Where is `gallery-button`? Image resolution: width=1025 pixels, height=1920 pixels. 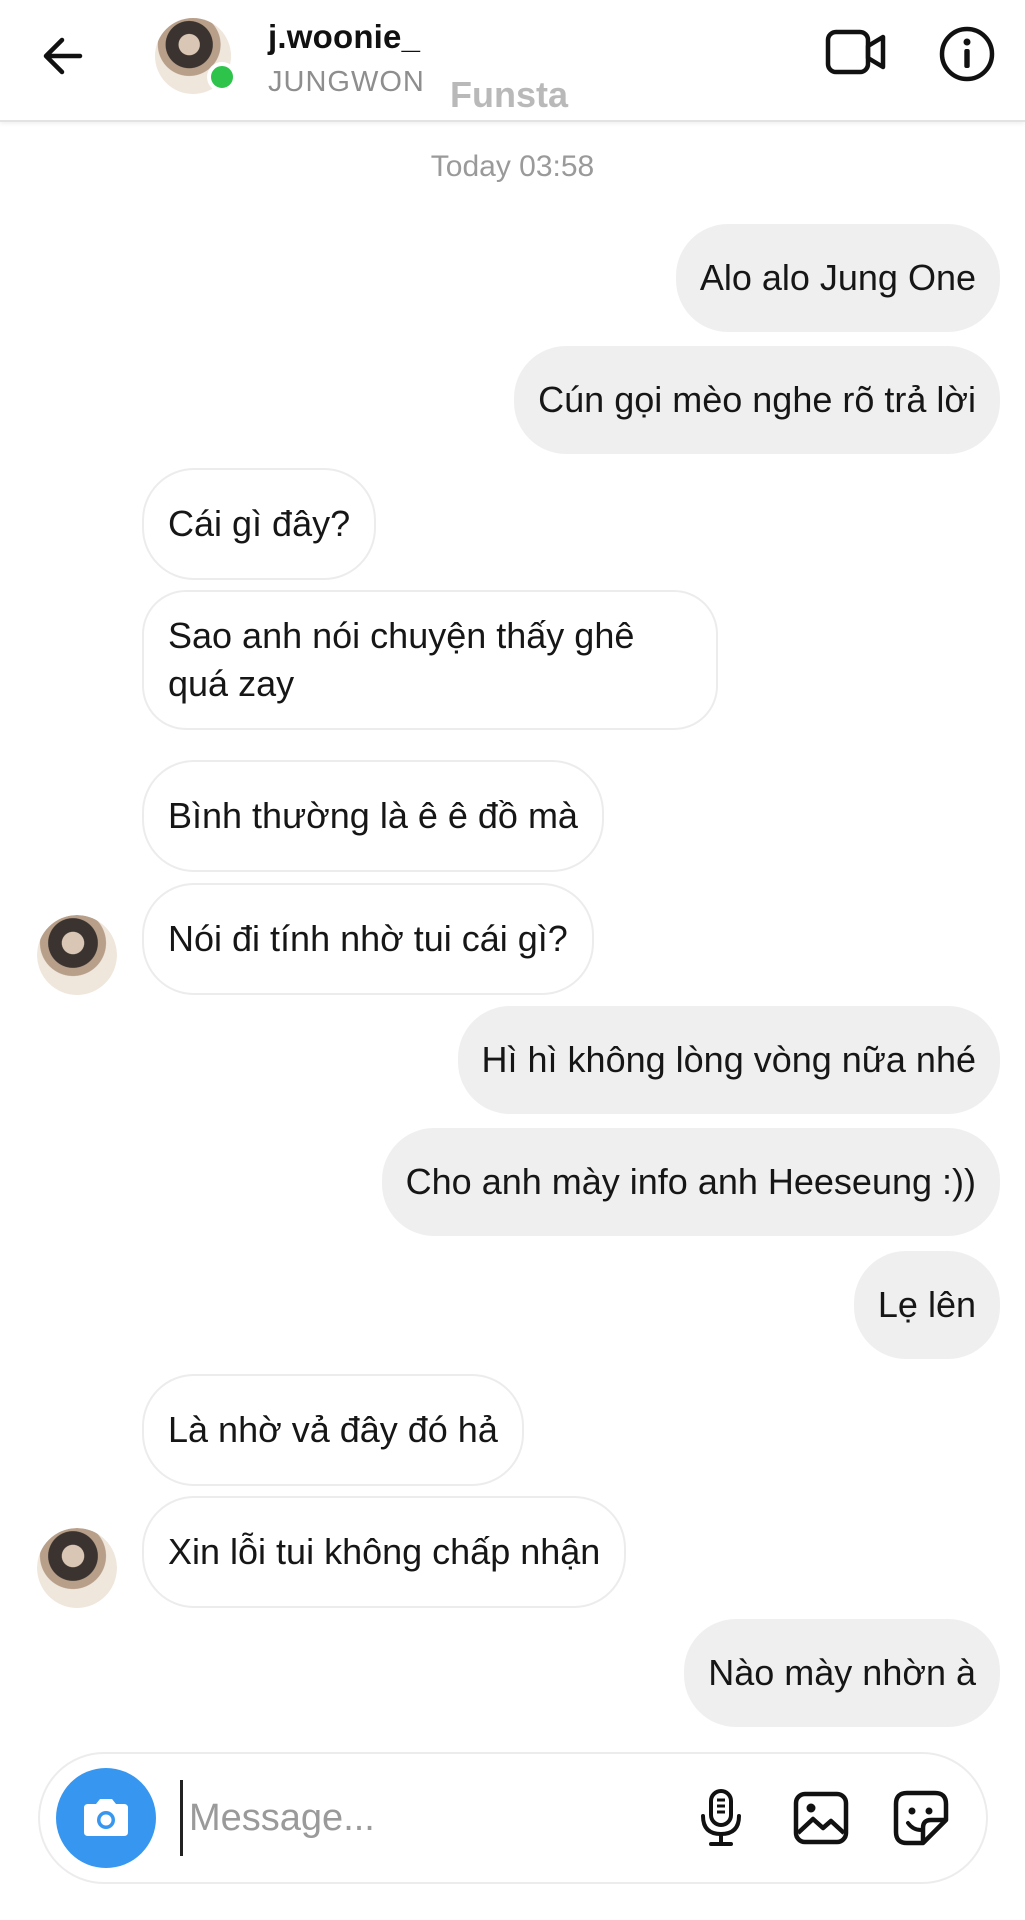
gallery-button is located at coordinates (821, 1818).